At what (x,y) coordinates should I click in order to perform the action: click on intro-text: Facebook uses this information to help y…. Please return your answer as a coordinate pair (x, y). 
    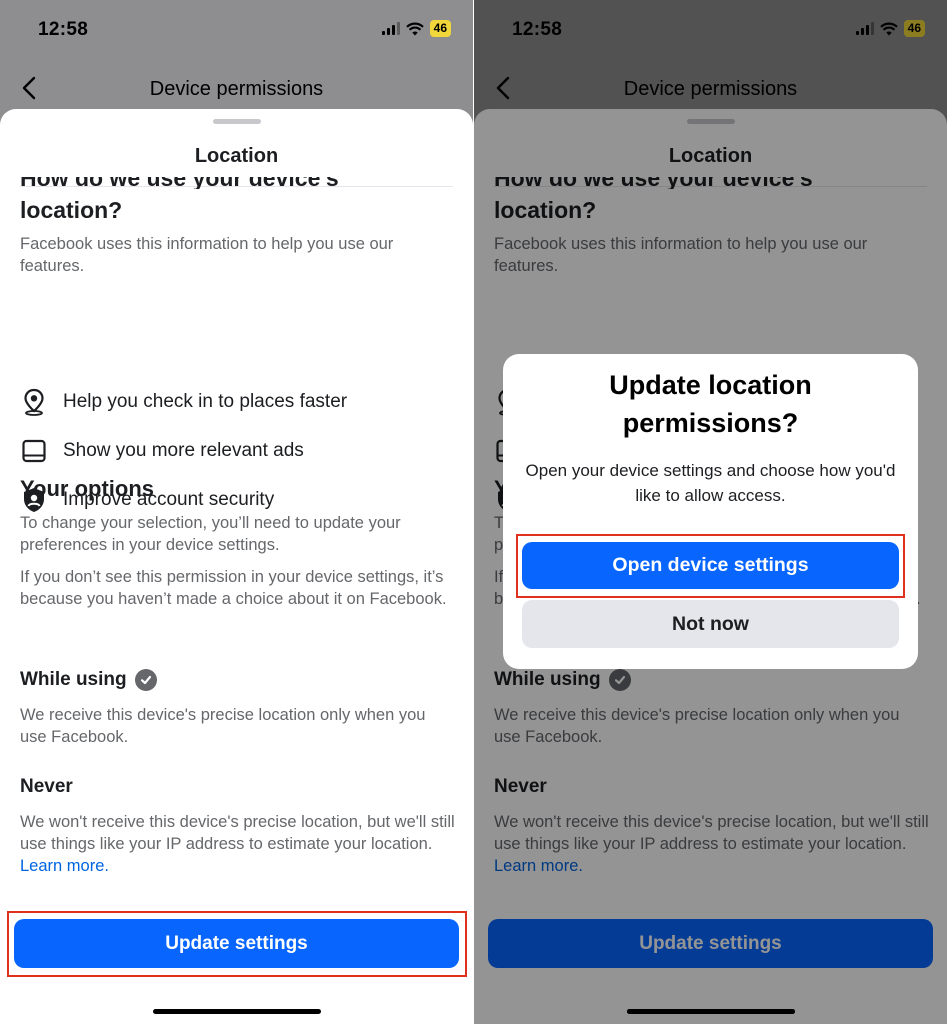
    Looking at the image, I should click on (207, 255).